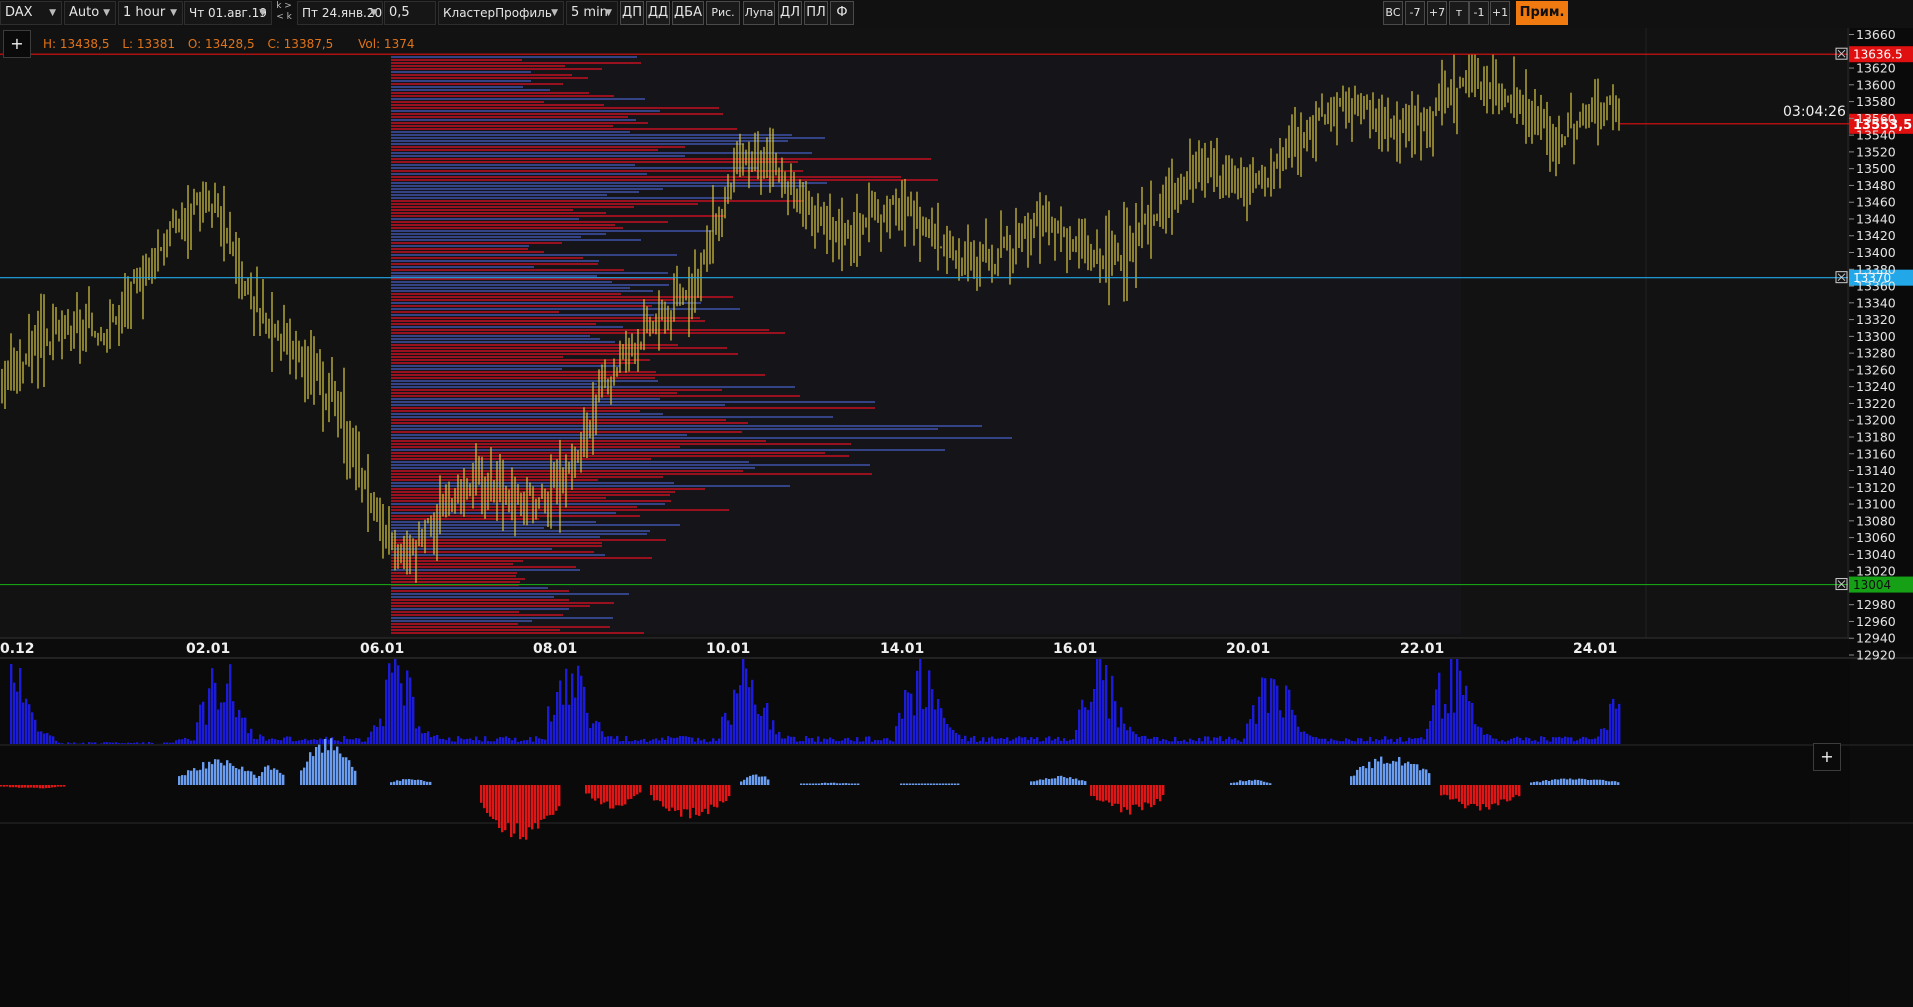 This screenshot has width=1913, height=1007. Describe the element at coordinates (1876, 353) in the screenshot. I see `price-tick-label: 13280` at that location.